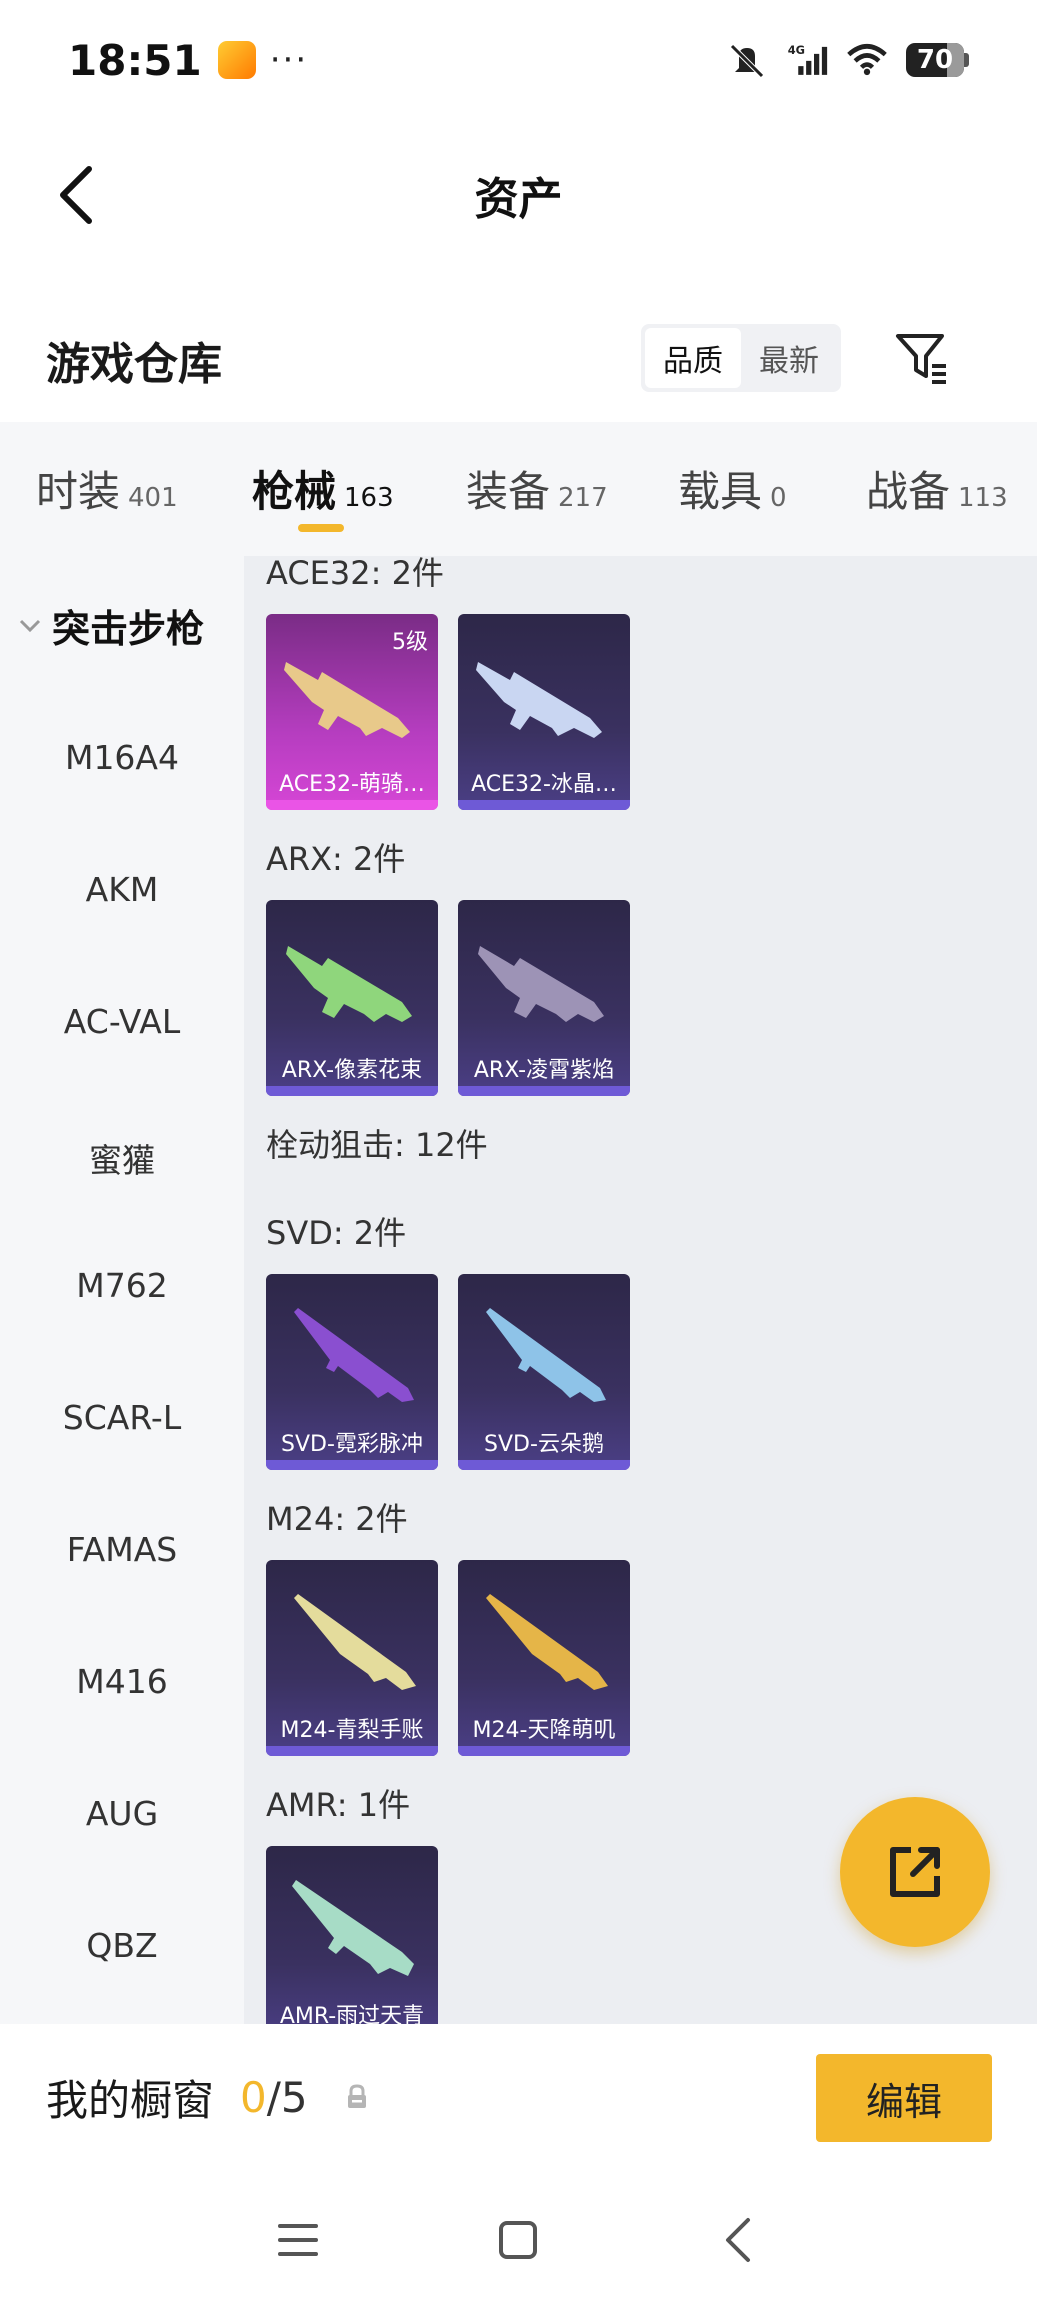  I want to click on weapon-card: ARX-凌霄紫焰, so click(544, 998).